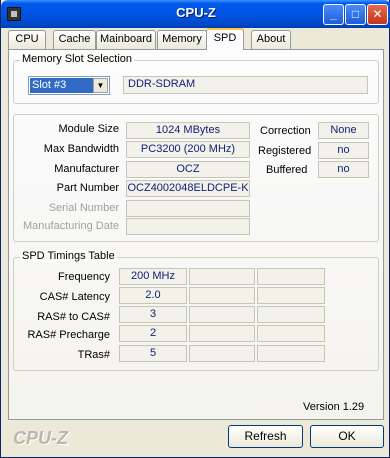 The height and width of the screenshot is (458, 390). I want to click on title-bar: CPU-Z _ □ ✕, so click(195, 14).